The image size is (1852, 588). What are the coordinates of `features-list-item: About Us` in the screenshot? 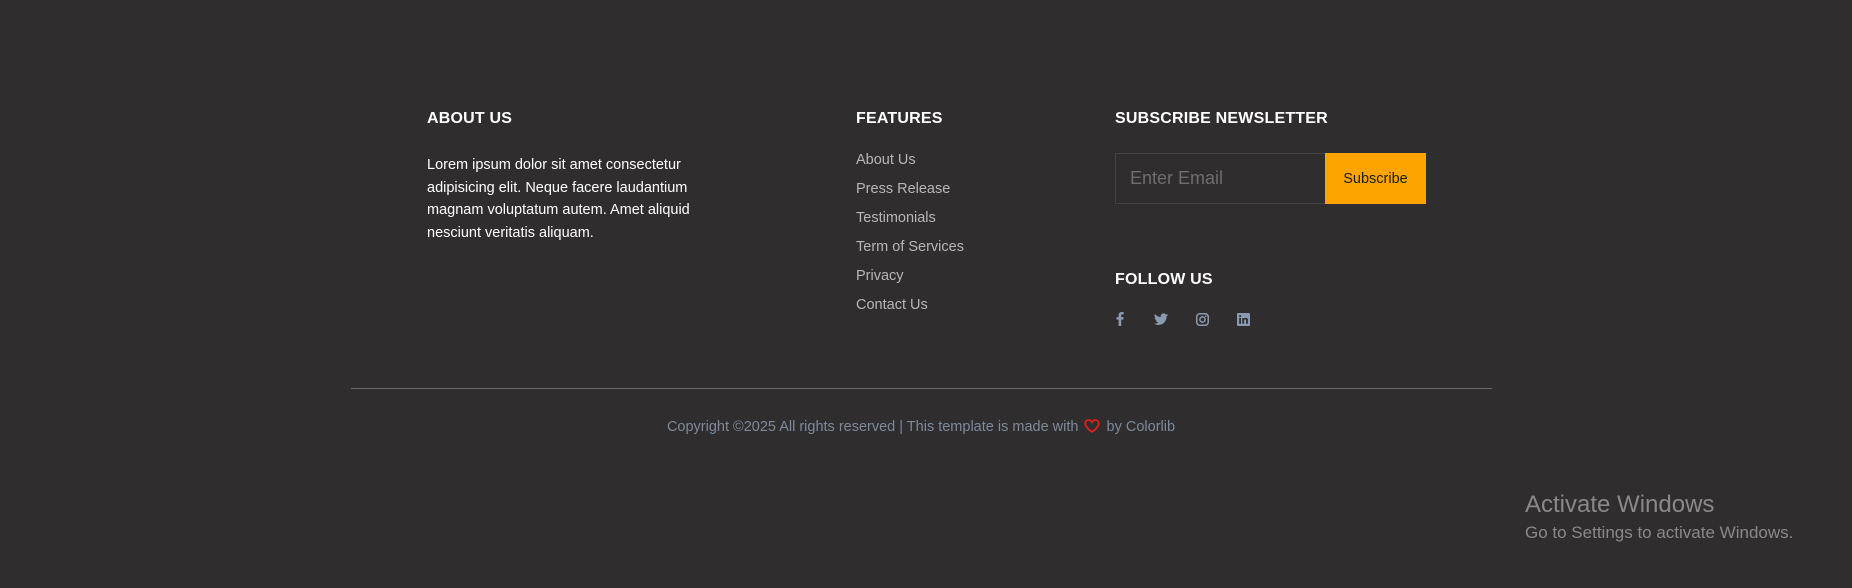 It's located at (910, 164).